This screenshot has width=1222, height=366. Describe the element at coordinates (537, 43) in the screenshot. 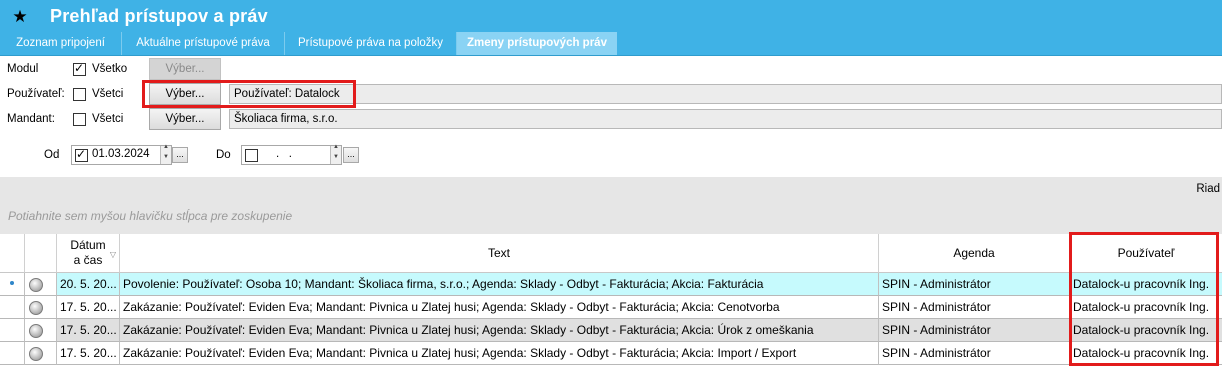

I see `tab-zmeny-pristupovych-prav: Zmeny prístupových práv` at that location.